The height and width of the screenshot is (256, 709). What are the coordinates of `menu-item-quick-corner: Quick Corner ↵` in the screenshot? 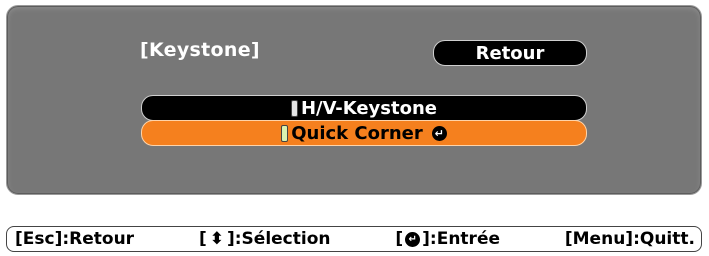 It's located at (364, 133).